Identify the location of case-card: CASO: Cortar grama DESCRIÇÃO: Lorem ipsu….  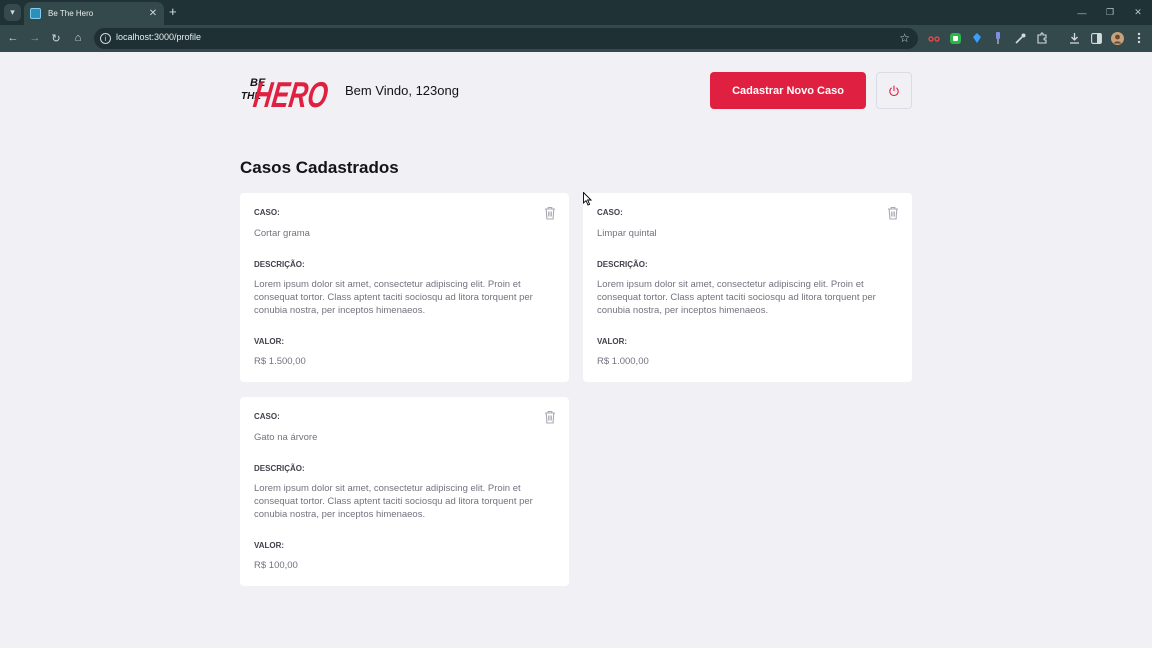
(404, 287).